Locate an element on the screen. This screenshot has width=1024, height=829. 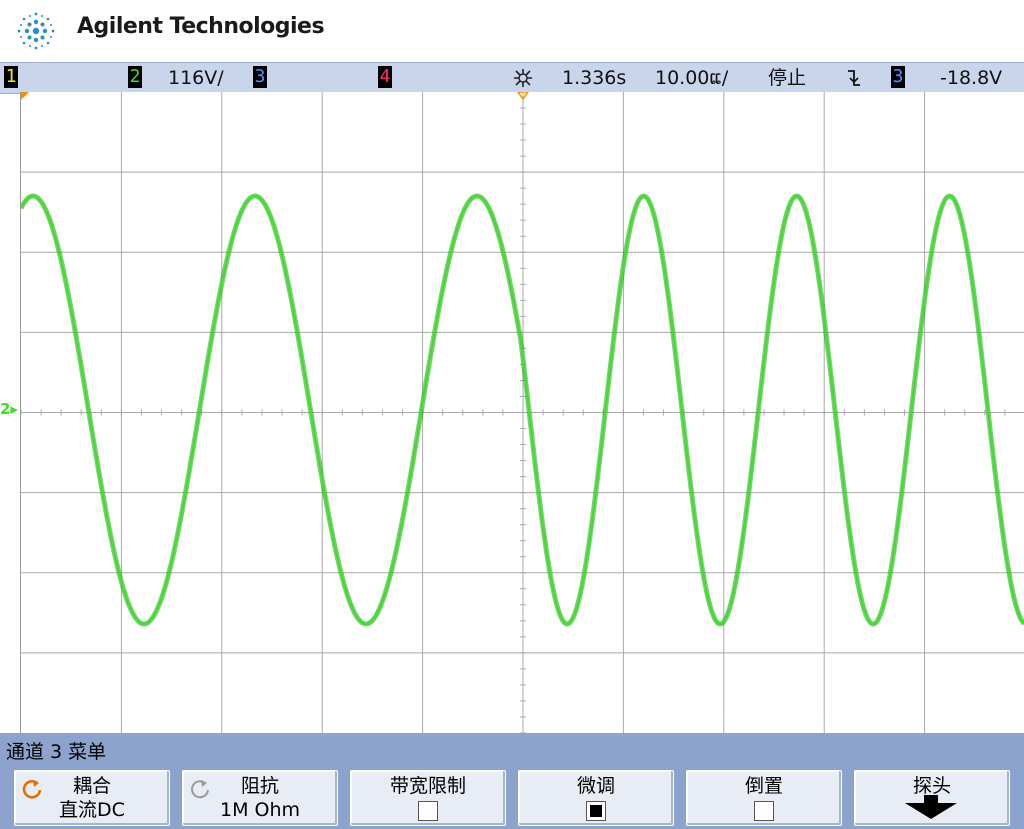
channel-2-indicator: 2 is located at coordinates (135, 77).